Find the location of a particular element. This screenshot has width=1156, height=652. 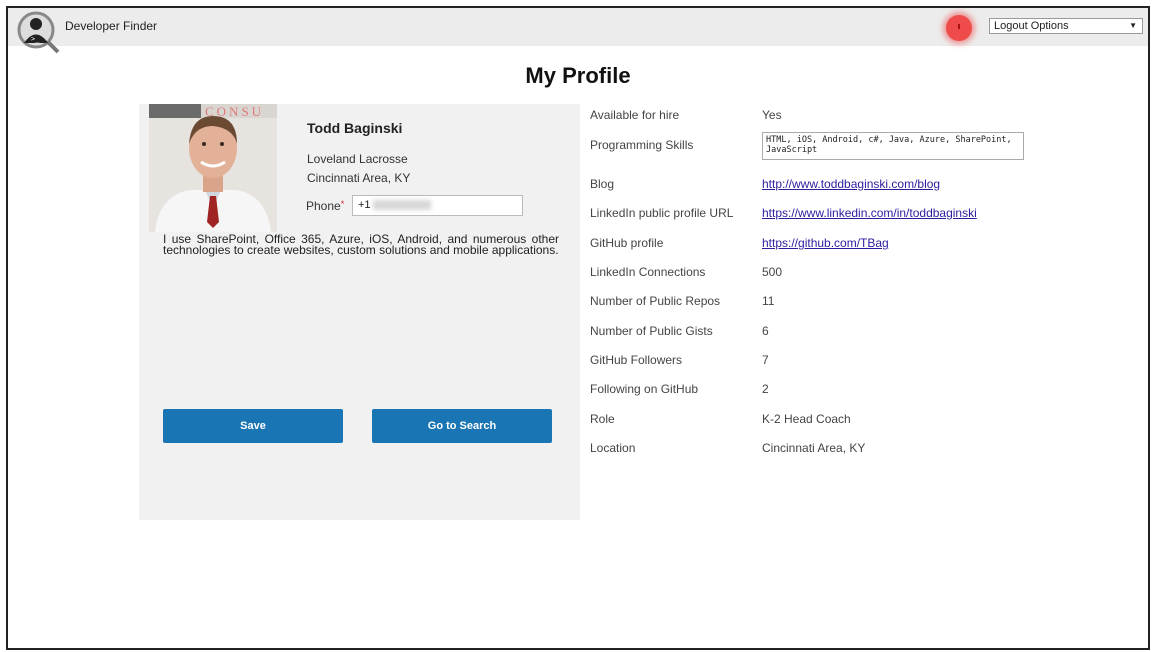

detail-row: Location Cincinnati Area, KY is located at coordinates (850, 450).